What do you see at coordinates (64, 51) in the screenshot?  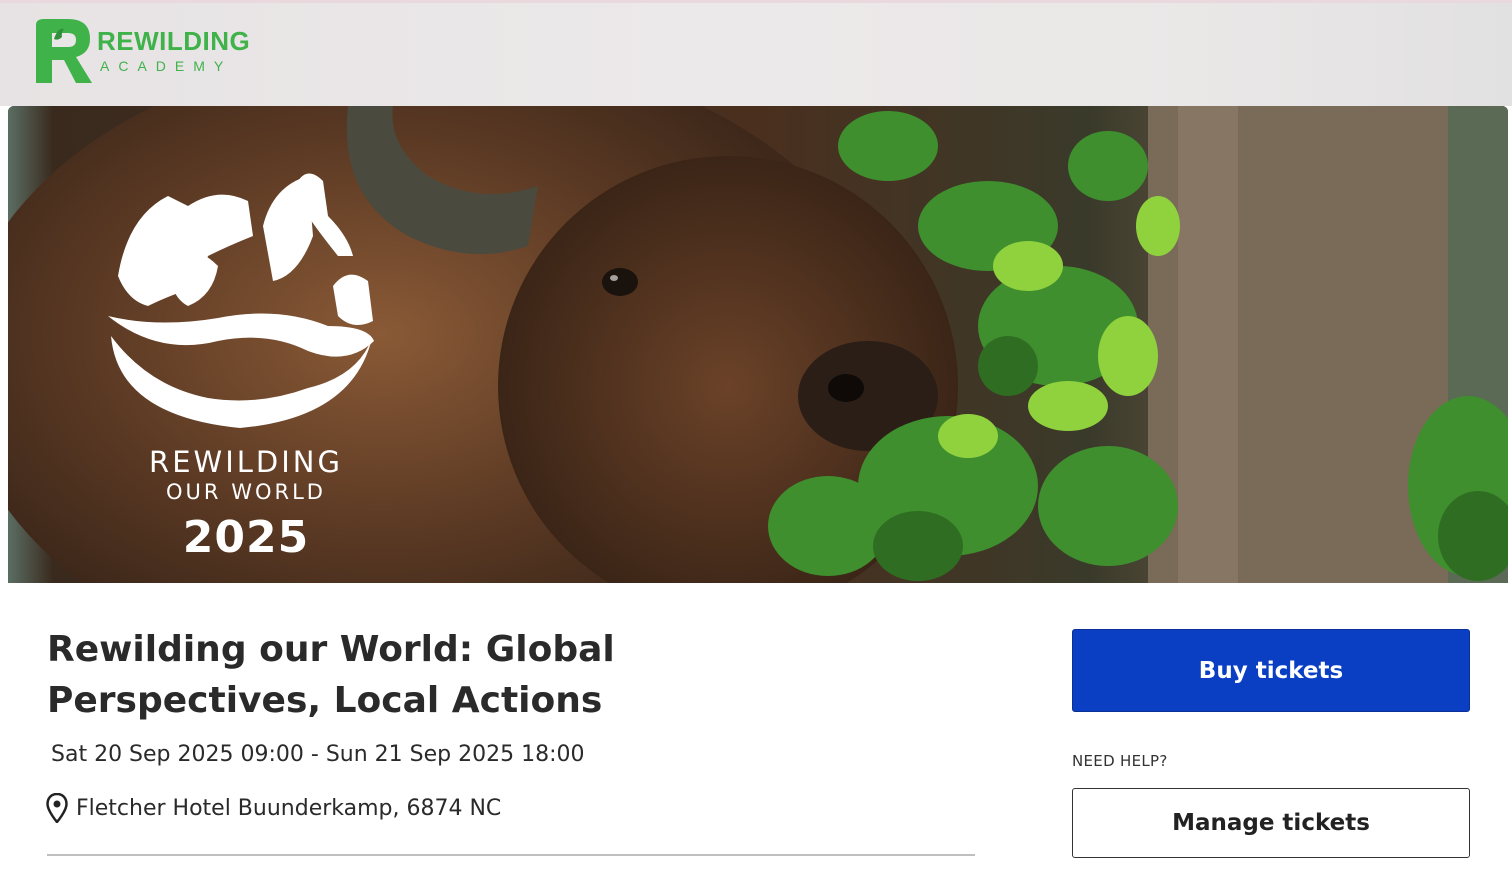 I see `rewilding-logo-icon` at bounding box center [64, 51].